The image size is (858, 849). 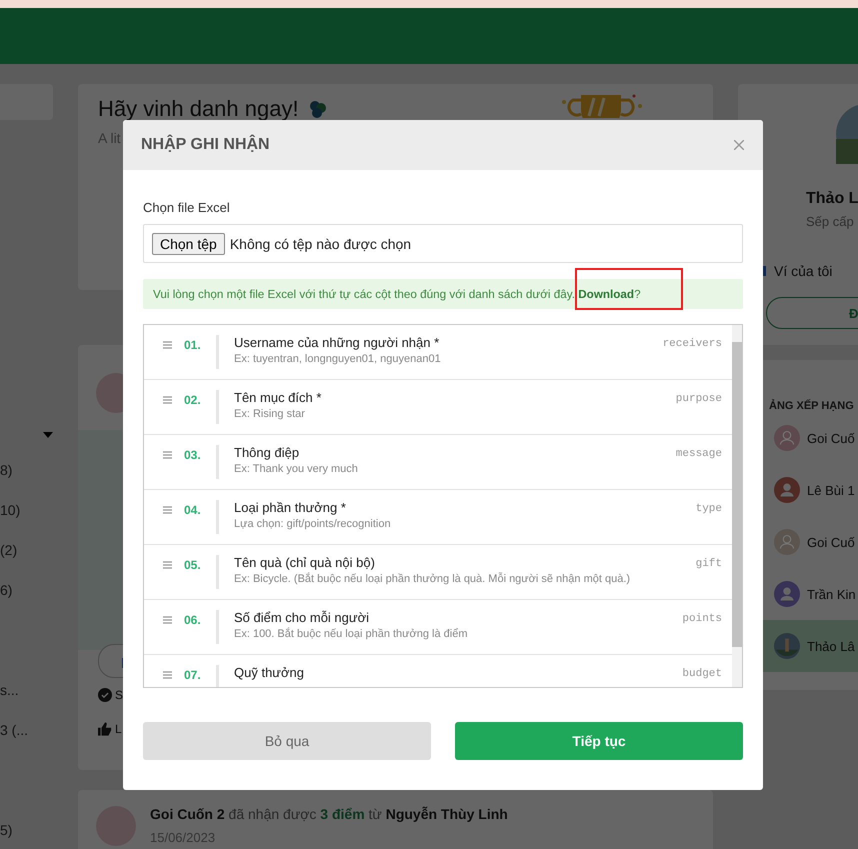 I want to click on column-number: 02., so click(x=193, y=400).